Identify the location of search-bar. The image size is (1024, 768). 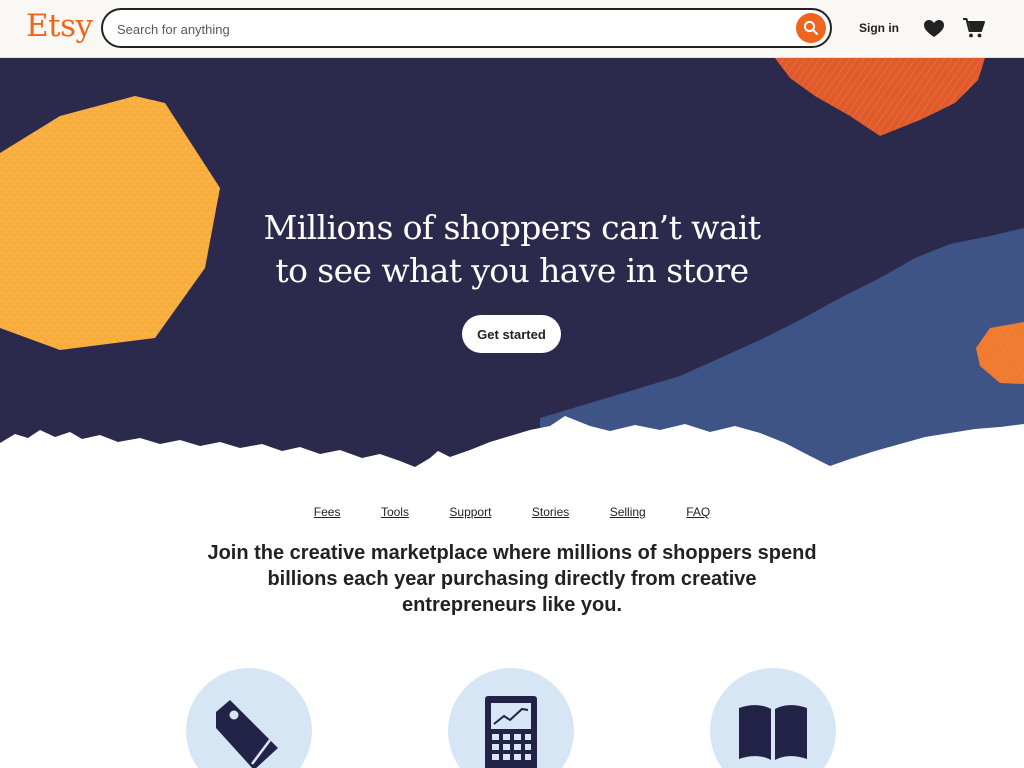
(466, 28).